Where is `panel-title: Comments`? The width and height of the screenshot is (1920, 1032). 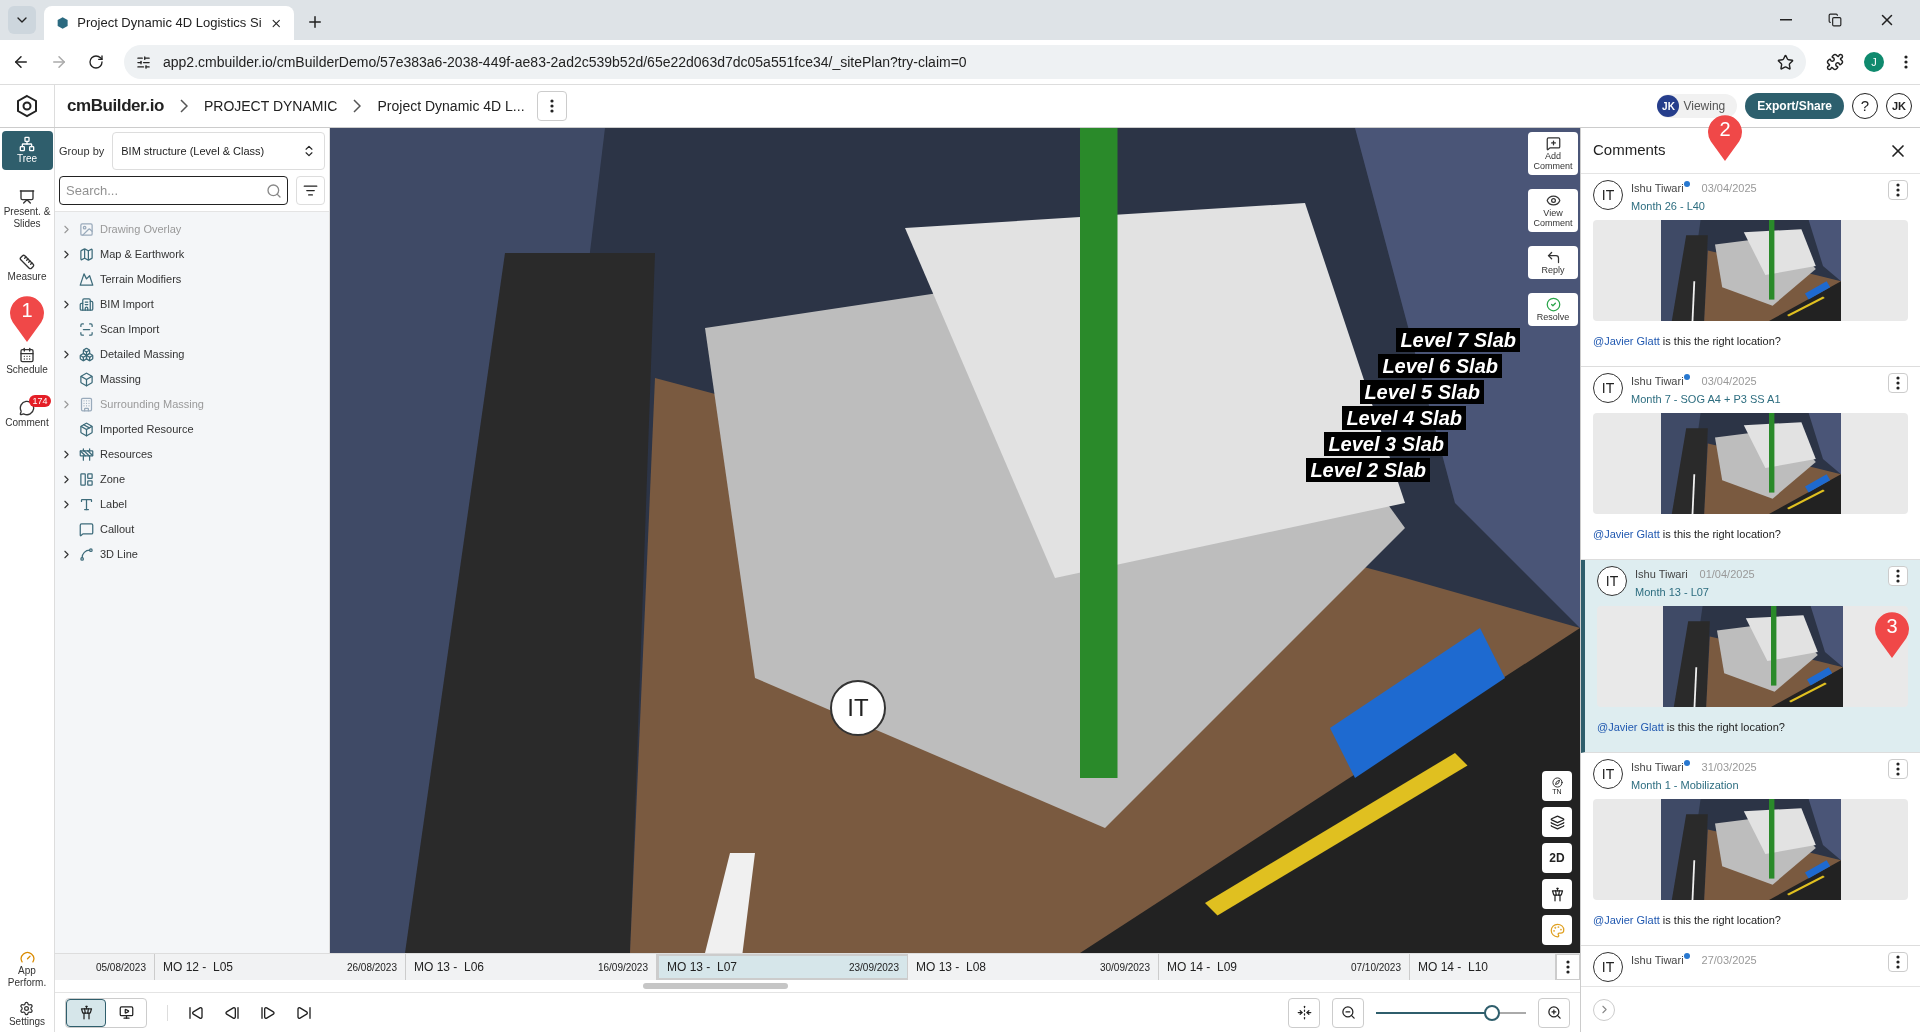
panel-title: Comments is located at coordinates (1629, 150).